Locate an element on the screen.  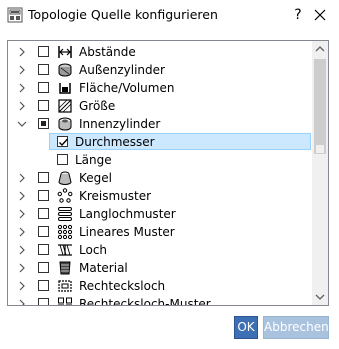
area-volume-icon is located at coordinates (65, 88).